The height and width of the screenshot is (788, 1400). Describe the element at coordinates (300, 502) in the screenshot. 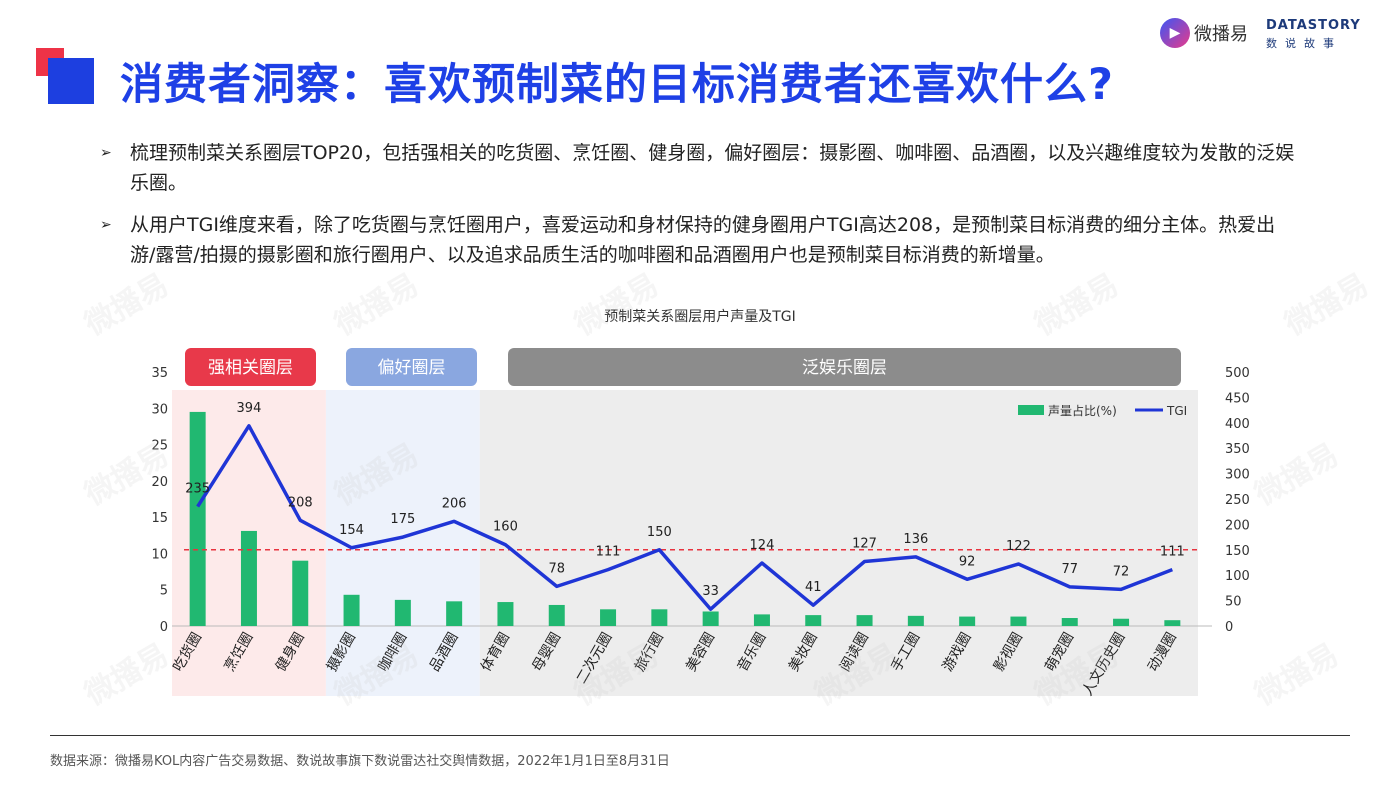

I see `tgi-data-label: 208` at that location.